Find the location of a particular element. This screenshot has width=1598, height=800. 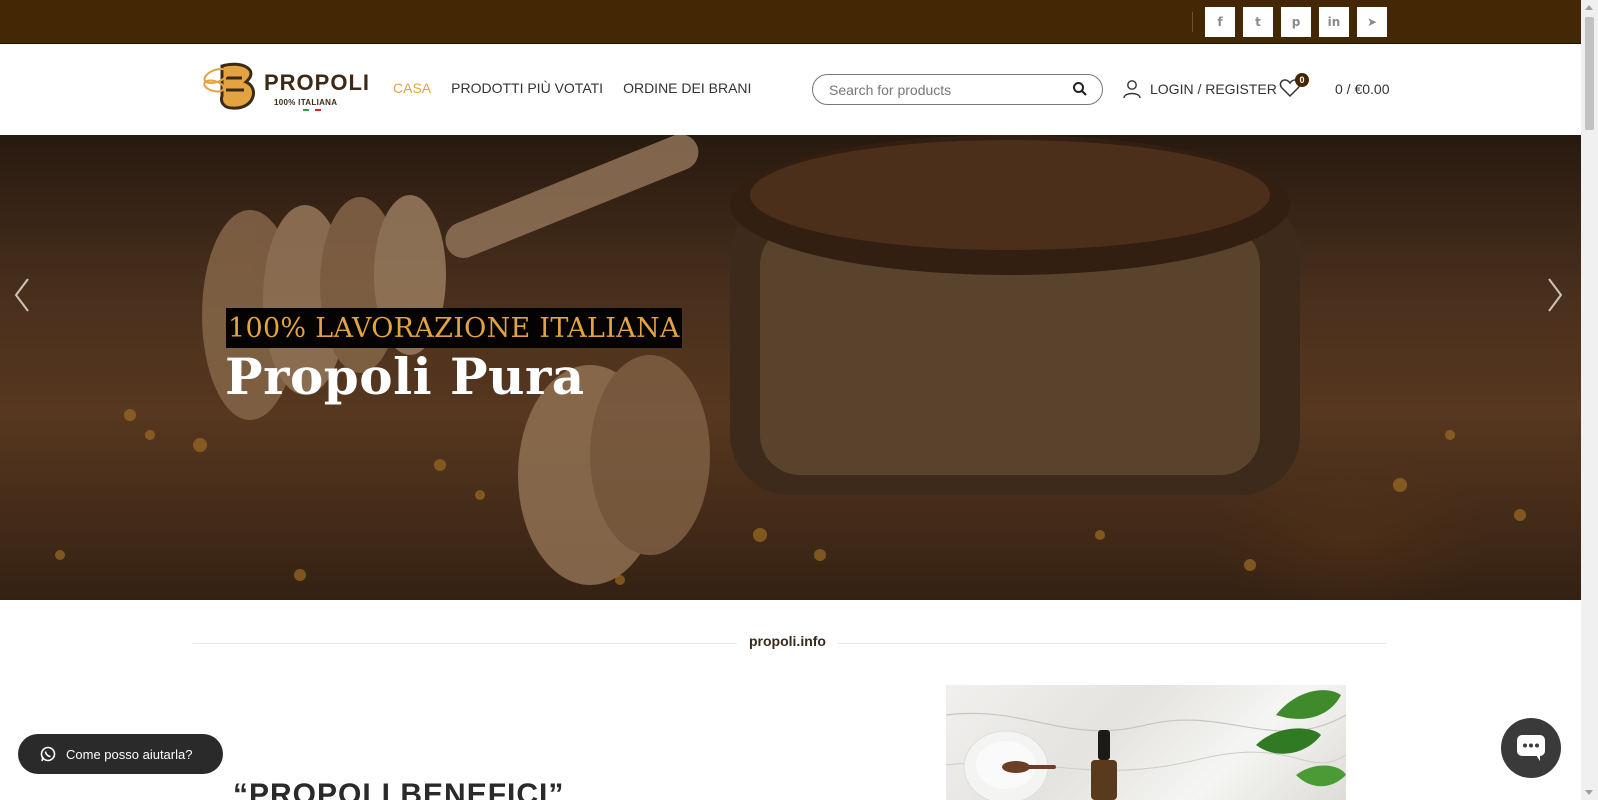

nav-item-ordine: ORDINE DEI BRANI is located at coordinates (687, 88).